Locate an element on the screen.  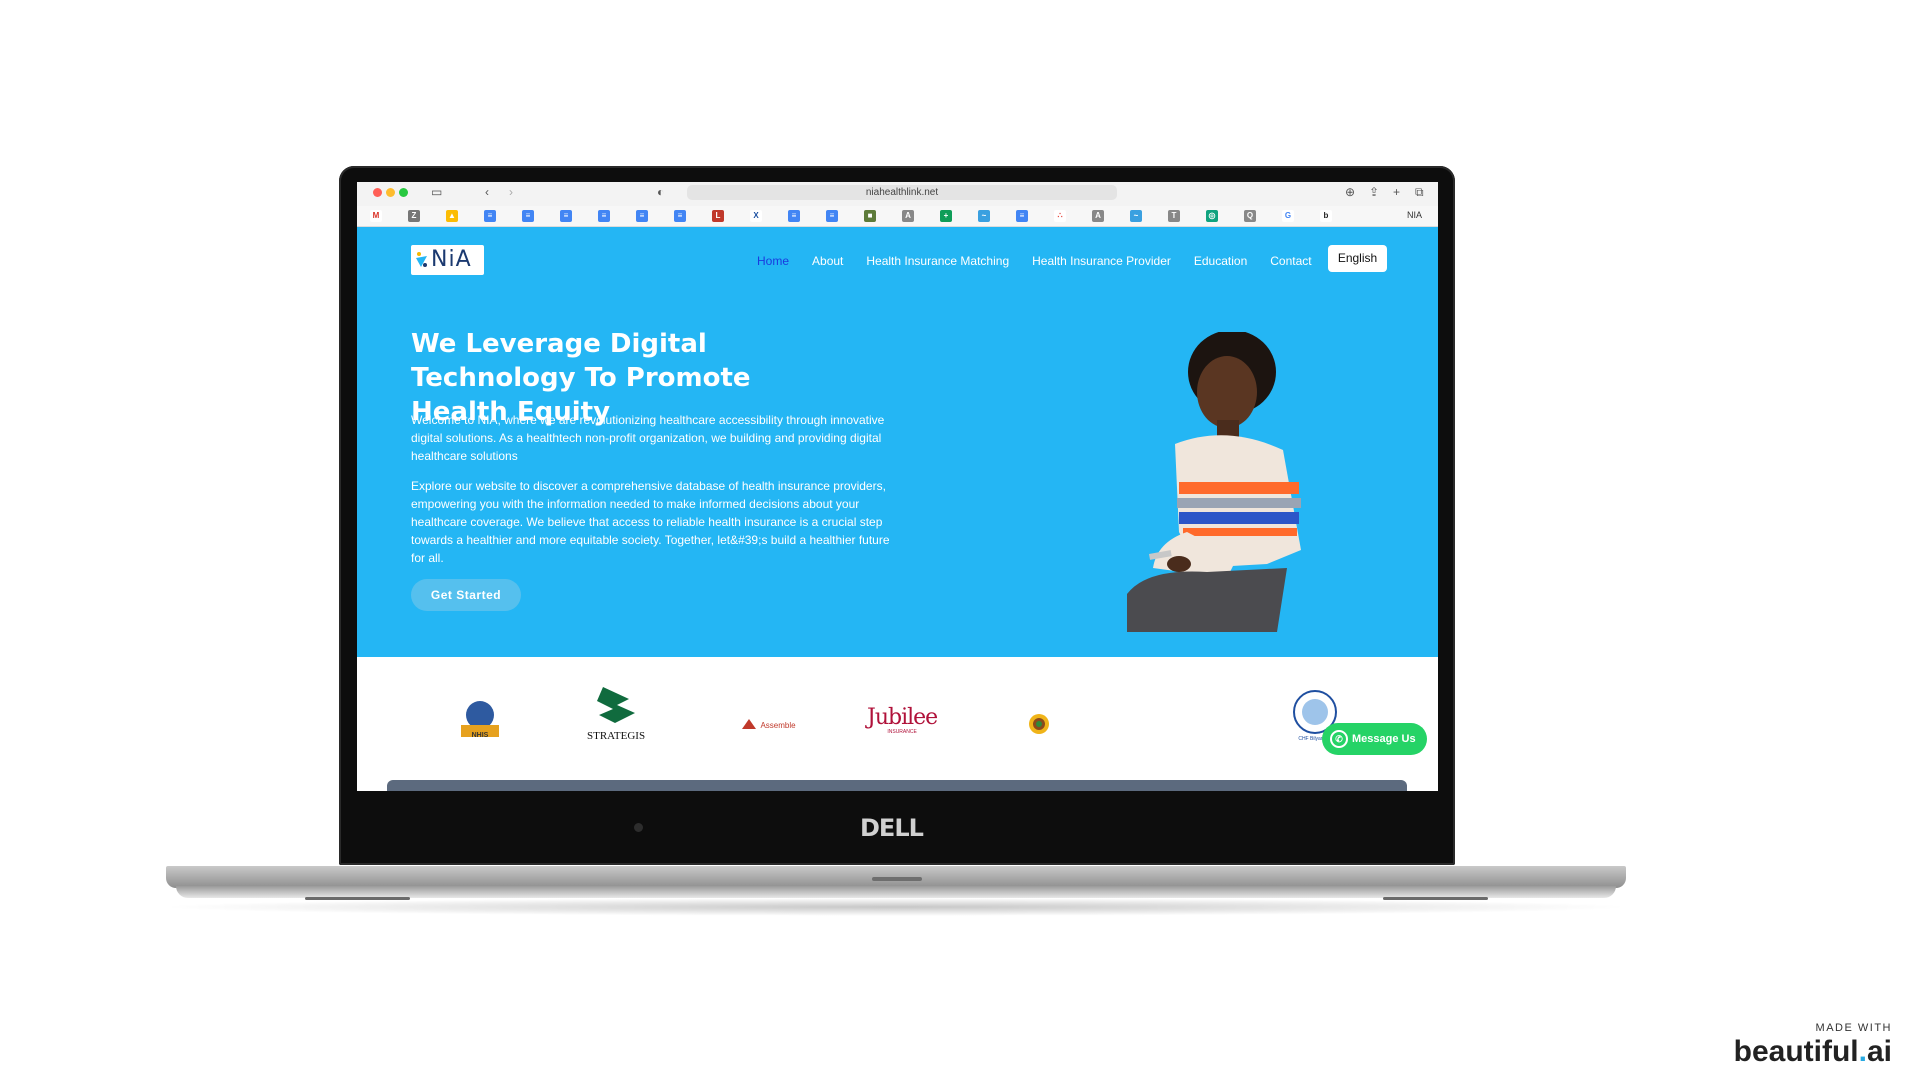
partner-logo-strategis: STRATEGIS is located at coordinates (616, 713).